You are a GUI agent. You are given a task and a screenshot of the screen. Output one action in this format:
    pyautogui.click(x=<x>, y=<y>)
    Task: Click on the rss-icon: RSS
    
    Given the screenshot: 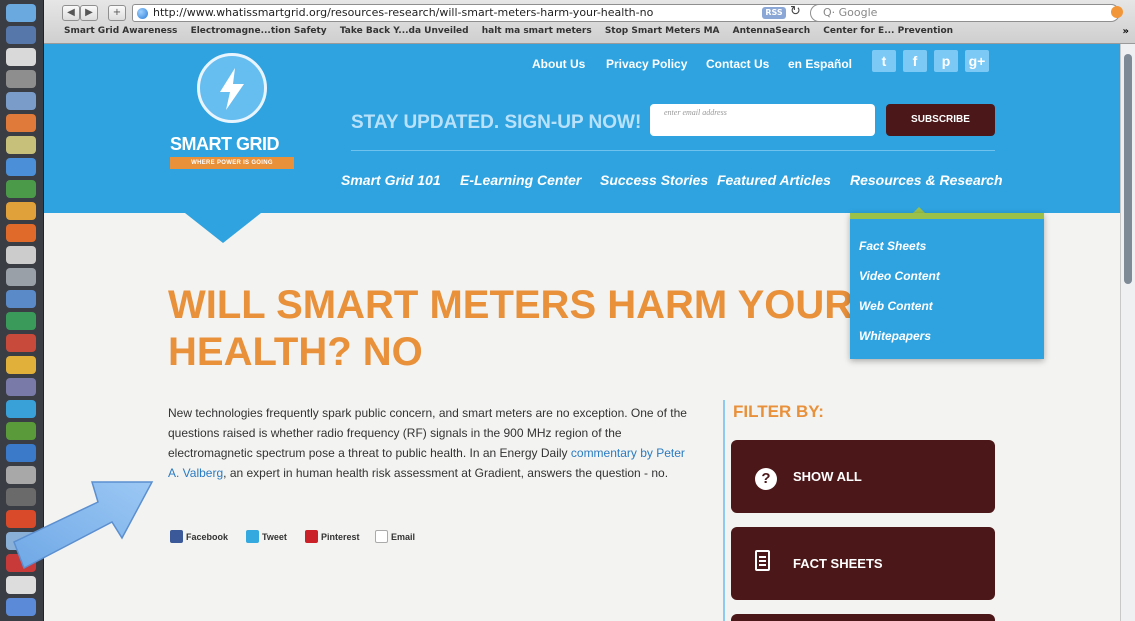 What is the action you would take?
    pyautogui.click(x=774, y=13)
    